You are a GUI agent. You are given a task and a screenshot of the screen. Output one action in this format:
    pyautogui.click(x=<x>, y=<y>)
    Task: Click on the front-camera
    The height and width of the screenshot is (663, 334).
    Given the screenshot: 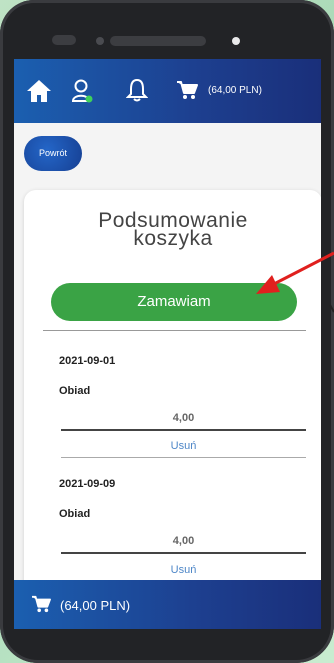 What is the action you would take?
    pyautogui.click(x=236, y=41)
    